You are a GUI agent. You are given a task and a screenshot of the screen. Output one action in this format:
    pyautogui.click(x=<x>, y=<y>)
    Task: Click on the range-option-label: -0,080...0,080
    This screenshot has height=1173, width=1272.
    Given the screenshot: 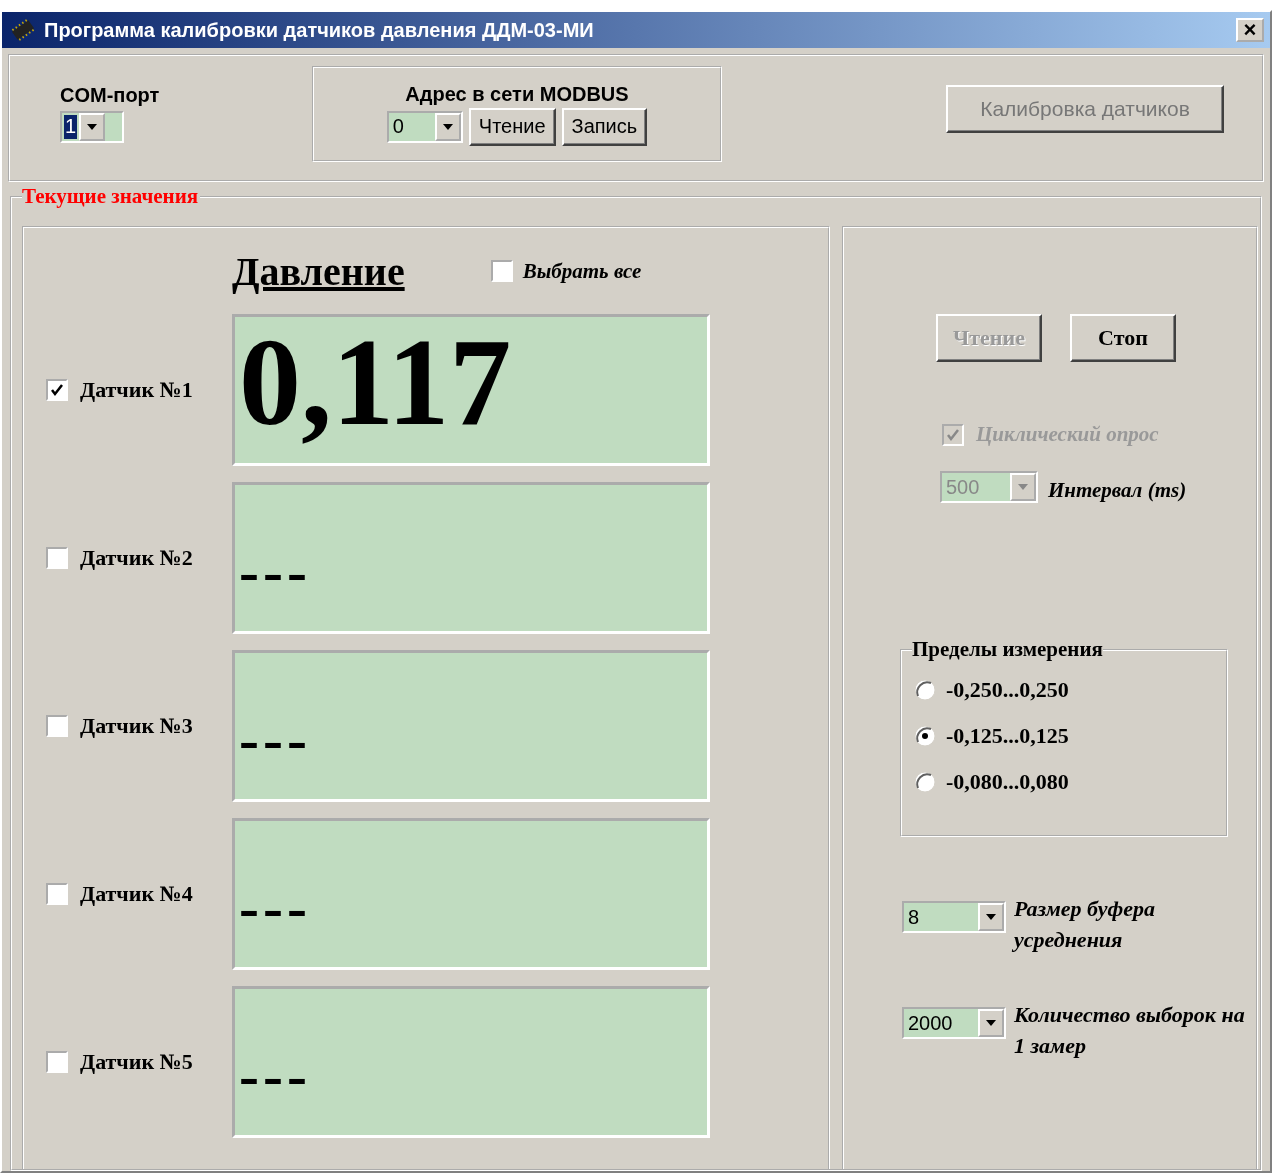 What is the action you would take?
    pyautogui.click(x=1007, y=782)
    